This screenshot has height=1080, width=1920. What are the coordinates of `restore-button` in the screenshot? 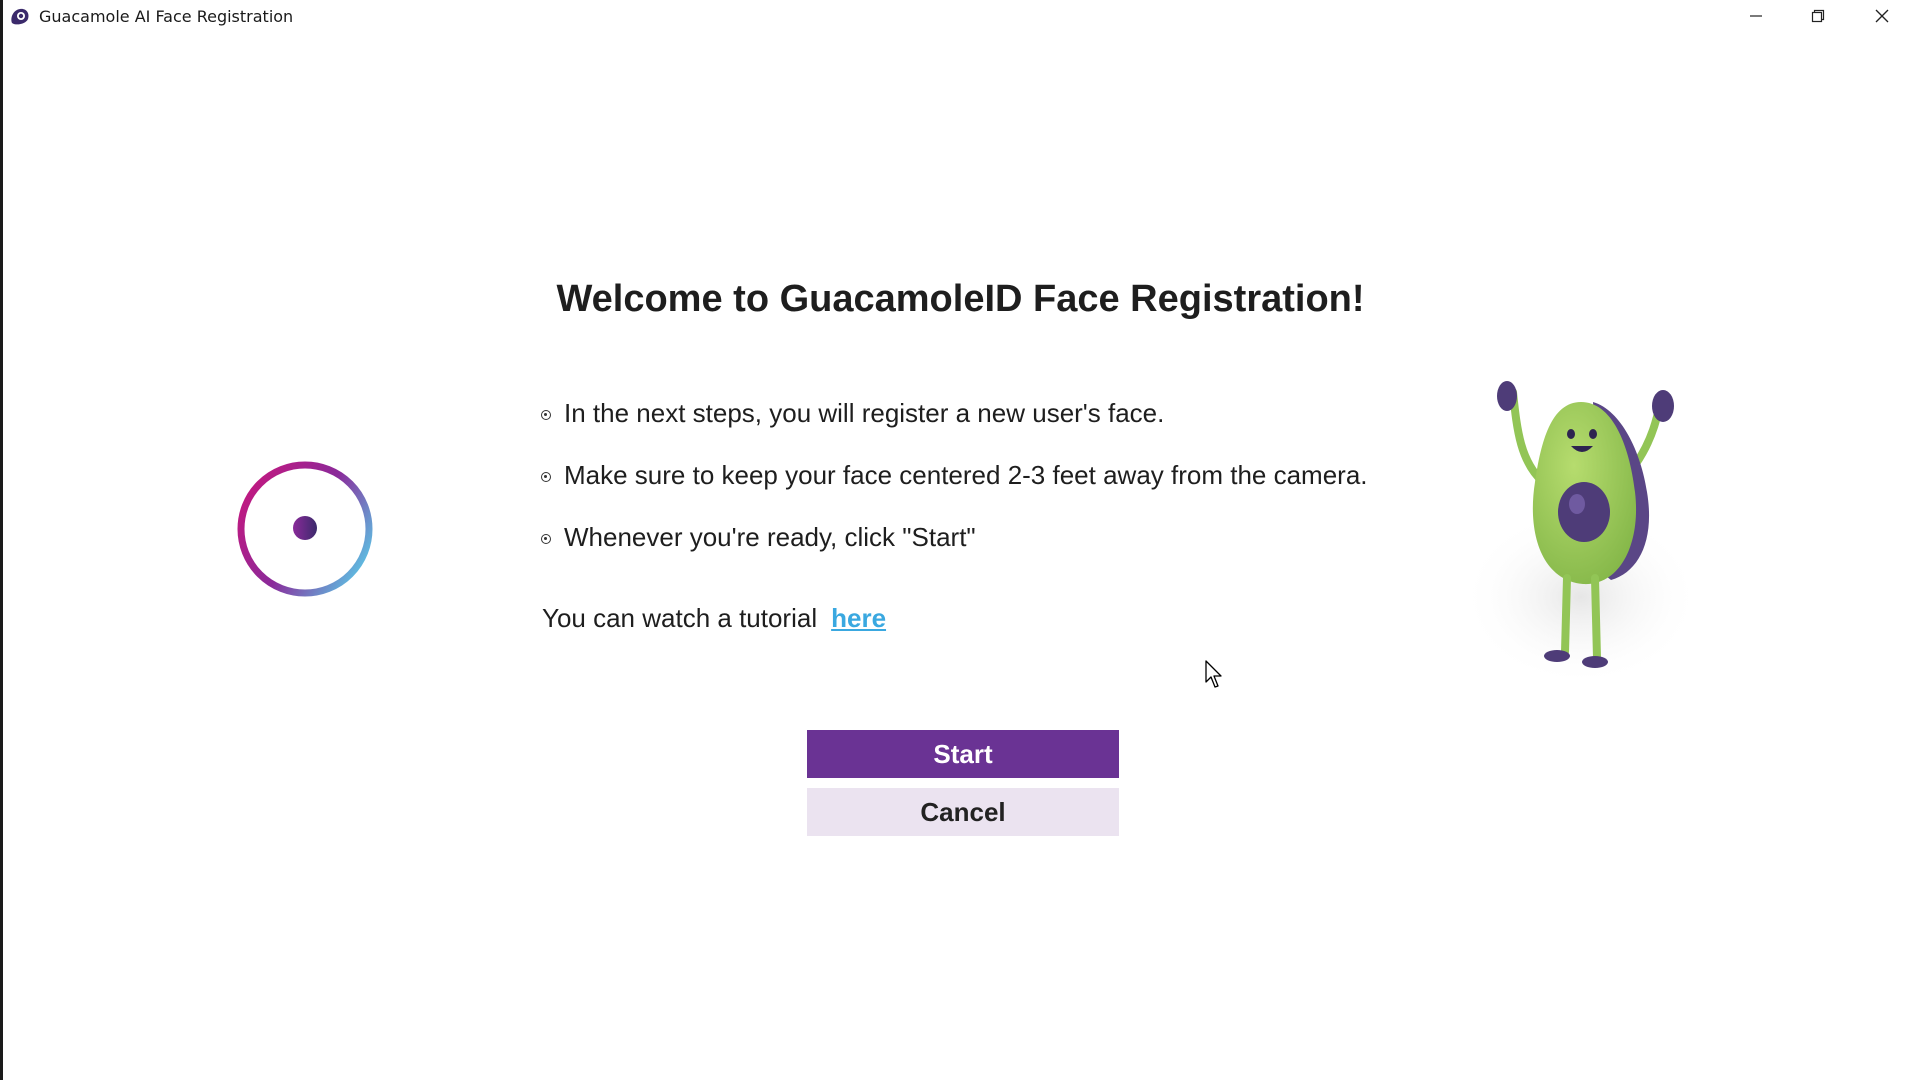 It's located at (1818, 15).